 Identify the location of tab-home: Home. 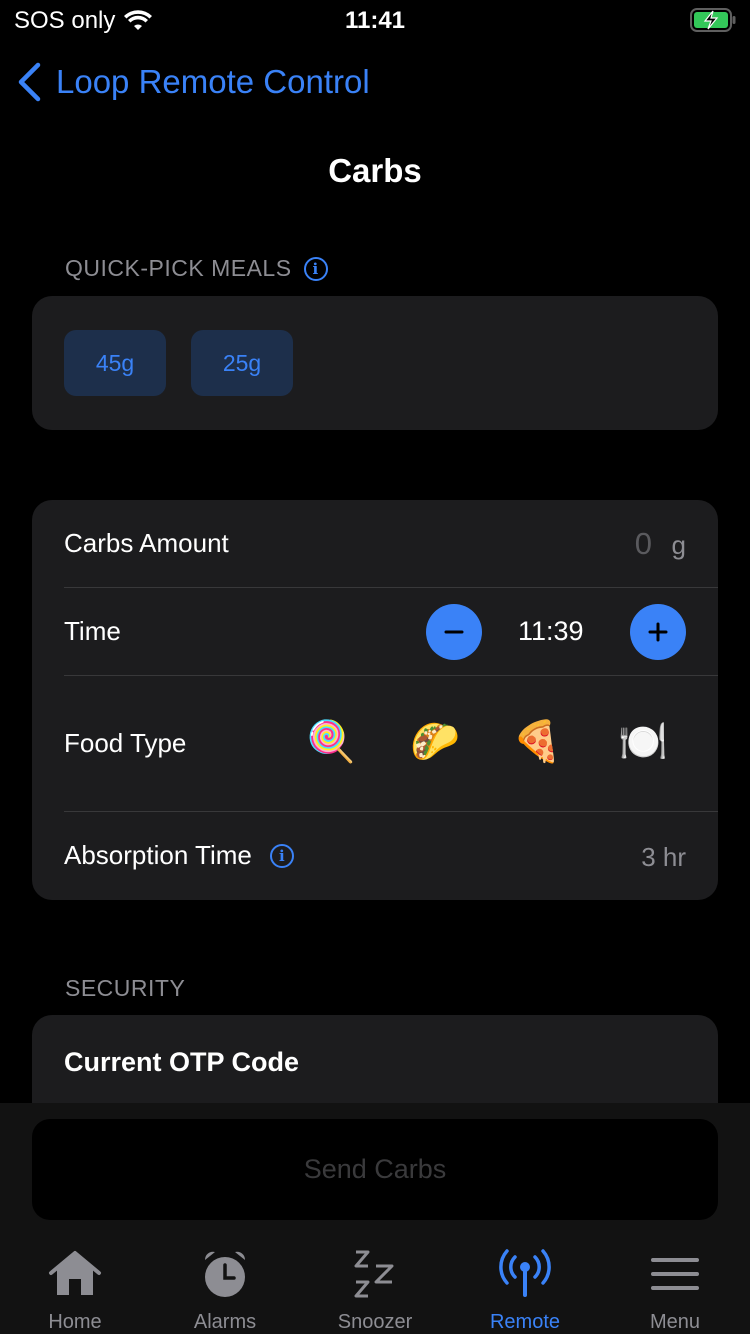
(75, 1283).